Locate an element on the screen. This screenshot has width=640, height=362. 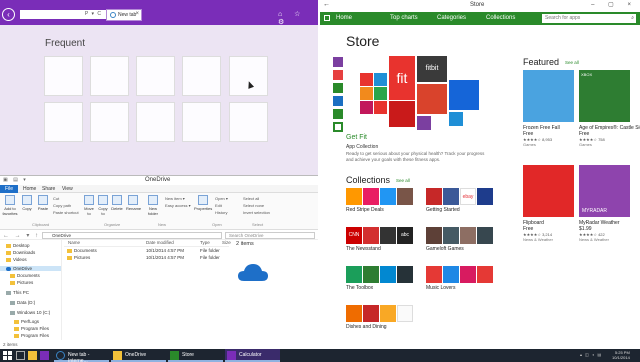
paste-button: Paste is located at coordinates (43, 203).